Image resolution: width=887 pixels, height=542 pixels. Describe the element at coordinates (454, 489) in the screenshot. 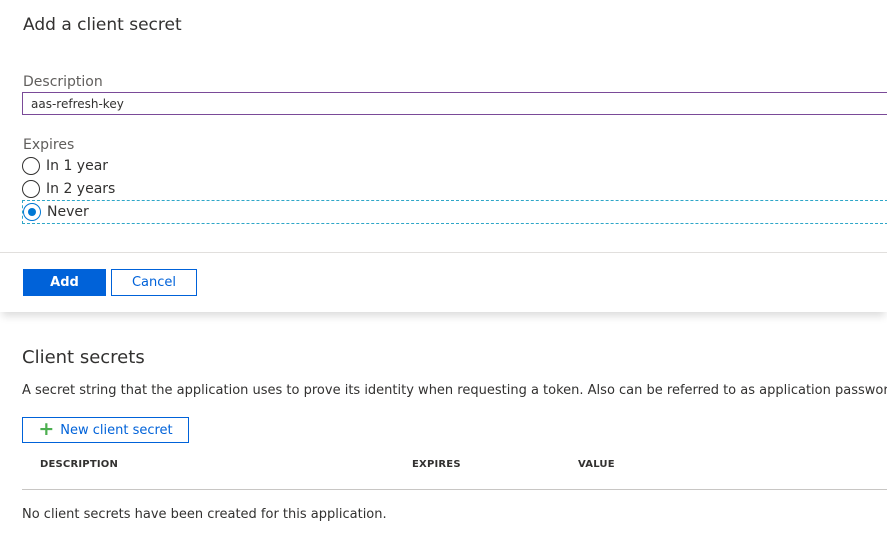

I see `table-divider` at that location.